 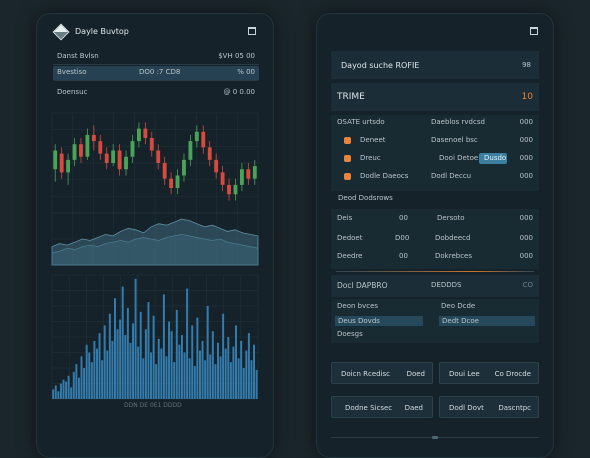 I want to click on input-label-2: Deo Dcde, so click(x=458, y=306).